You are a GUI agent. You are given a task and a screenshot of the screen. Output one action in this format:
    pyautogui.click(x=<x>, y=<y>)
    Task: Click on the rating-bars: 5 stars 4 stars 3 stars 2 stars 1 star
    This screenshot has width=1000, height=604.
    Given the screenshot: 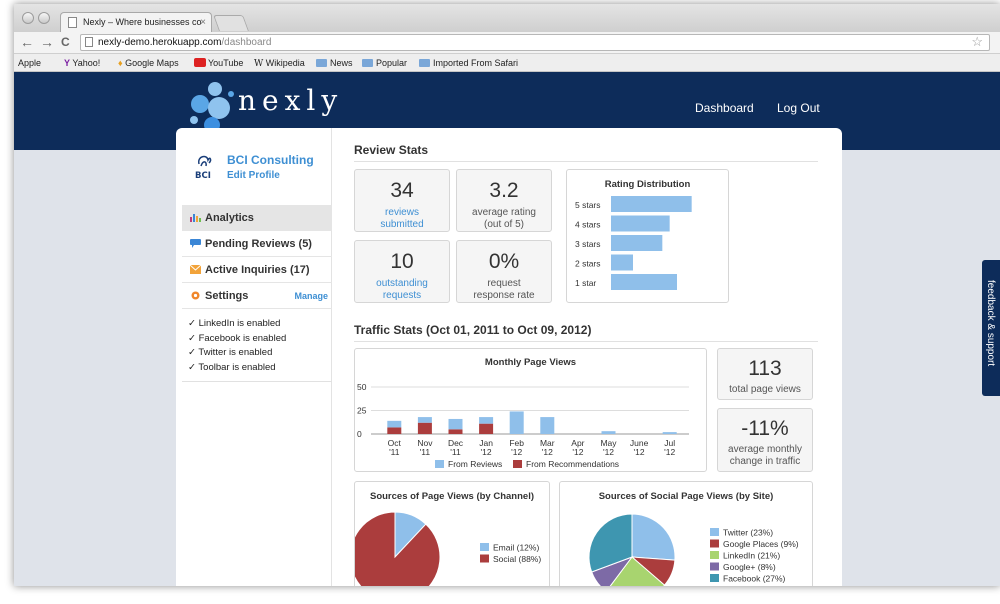 What is the action you would take?
    pyautogui.click(x=633, y=243)
    